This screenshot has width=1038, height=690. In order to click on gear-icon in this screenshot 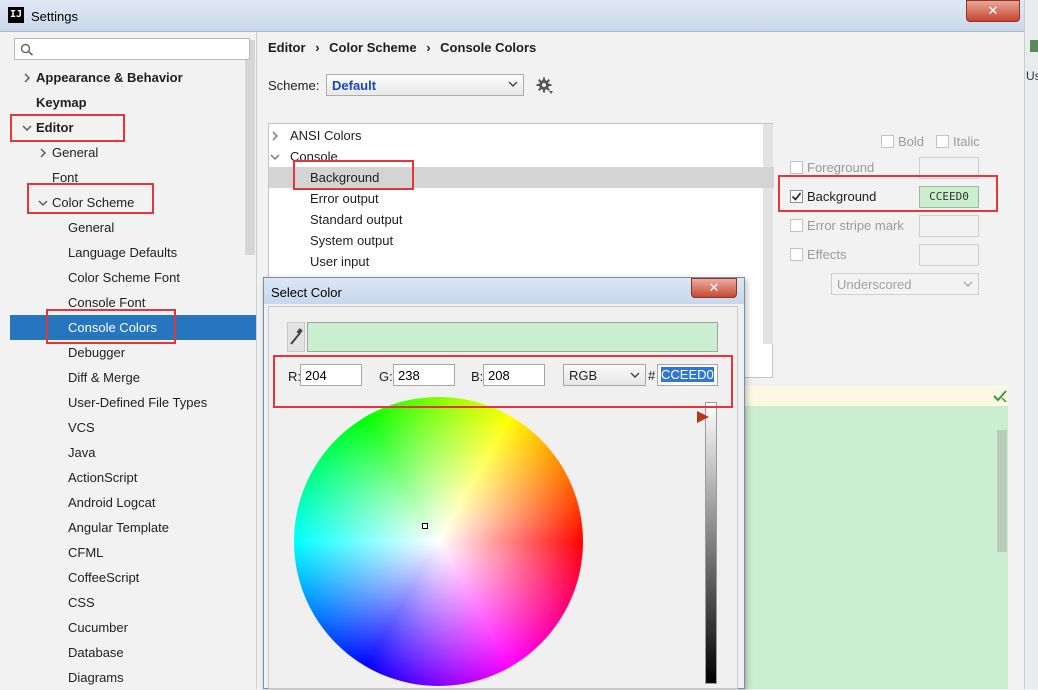, I will do `click(545, 86)`.